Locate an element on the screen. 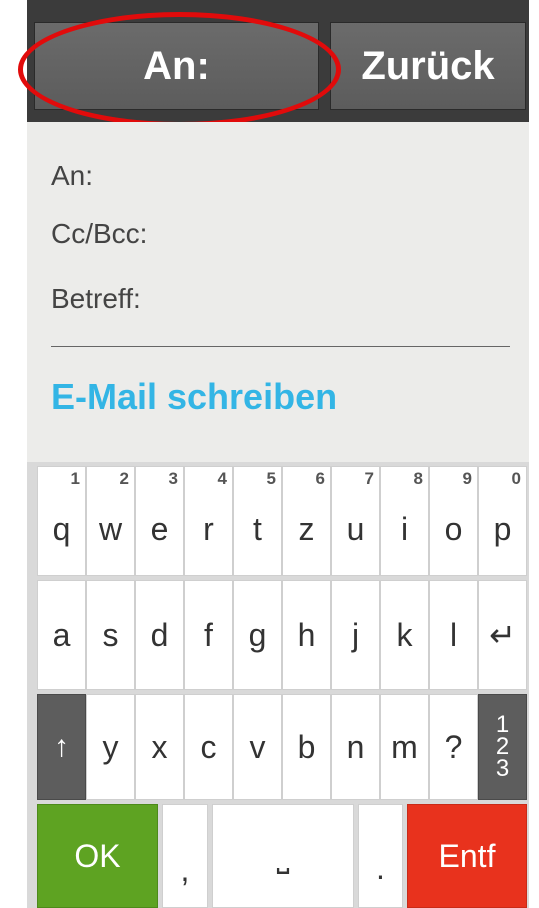 The width and height of the screenshot is (539, 908). key-d: d is located at coordinates (159, 635).